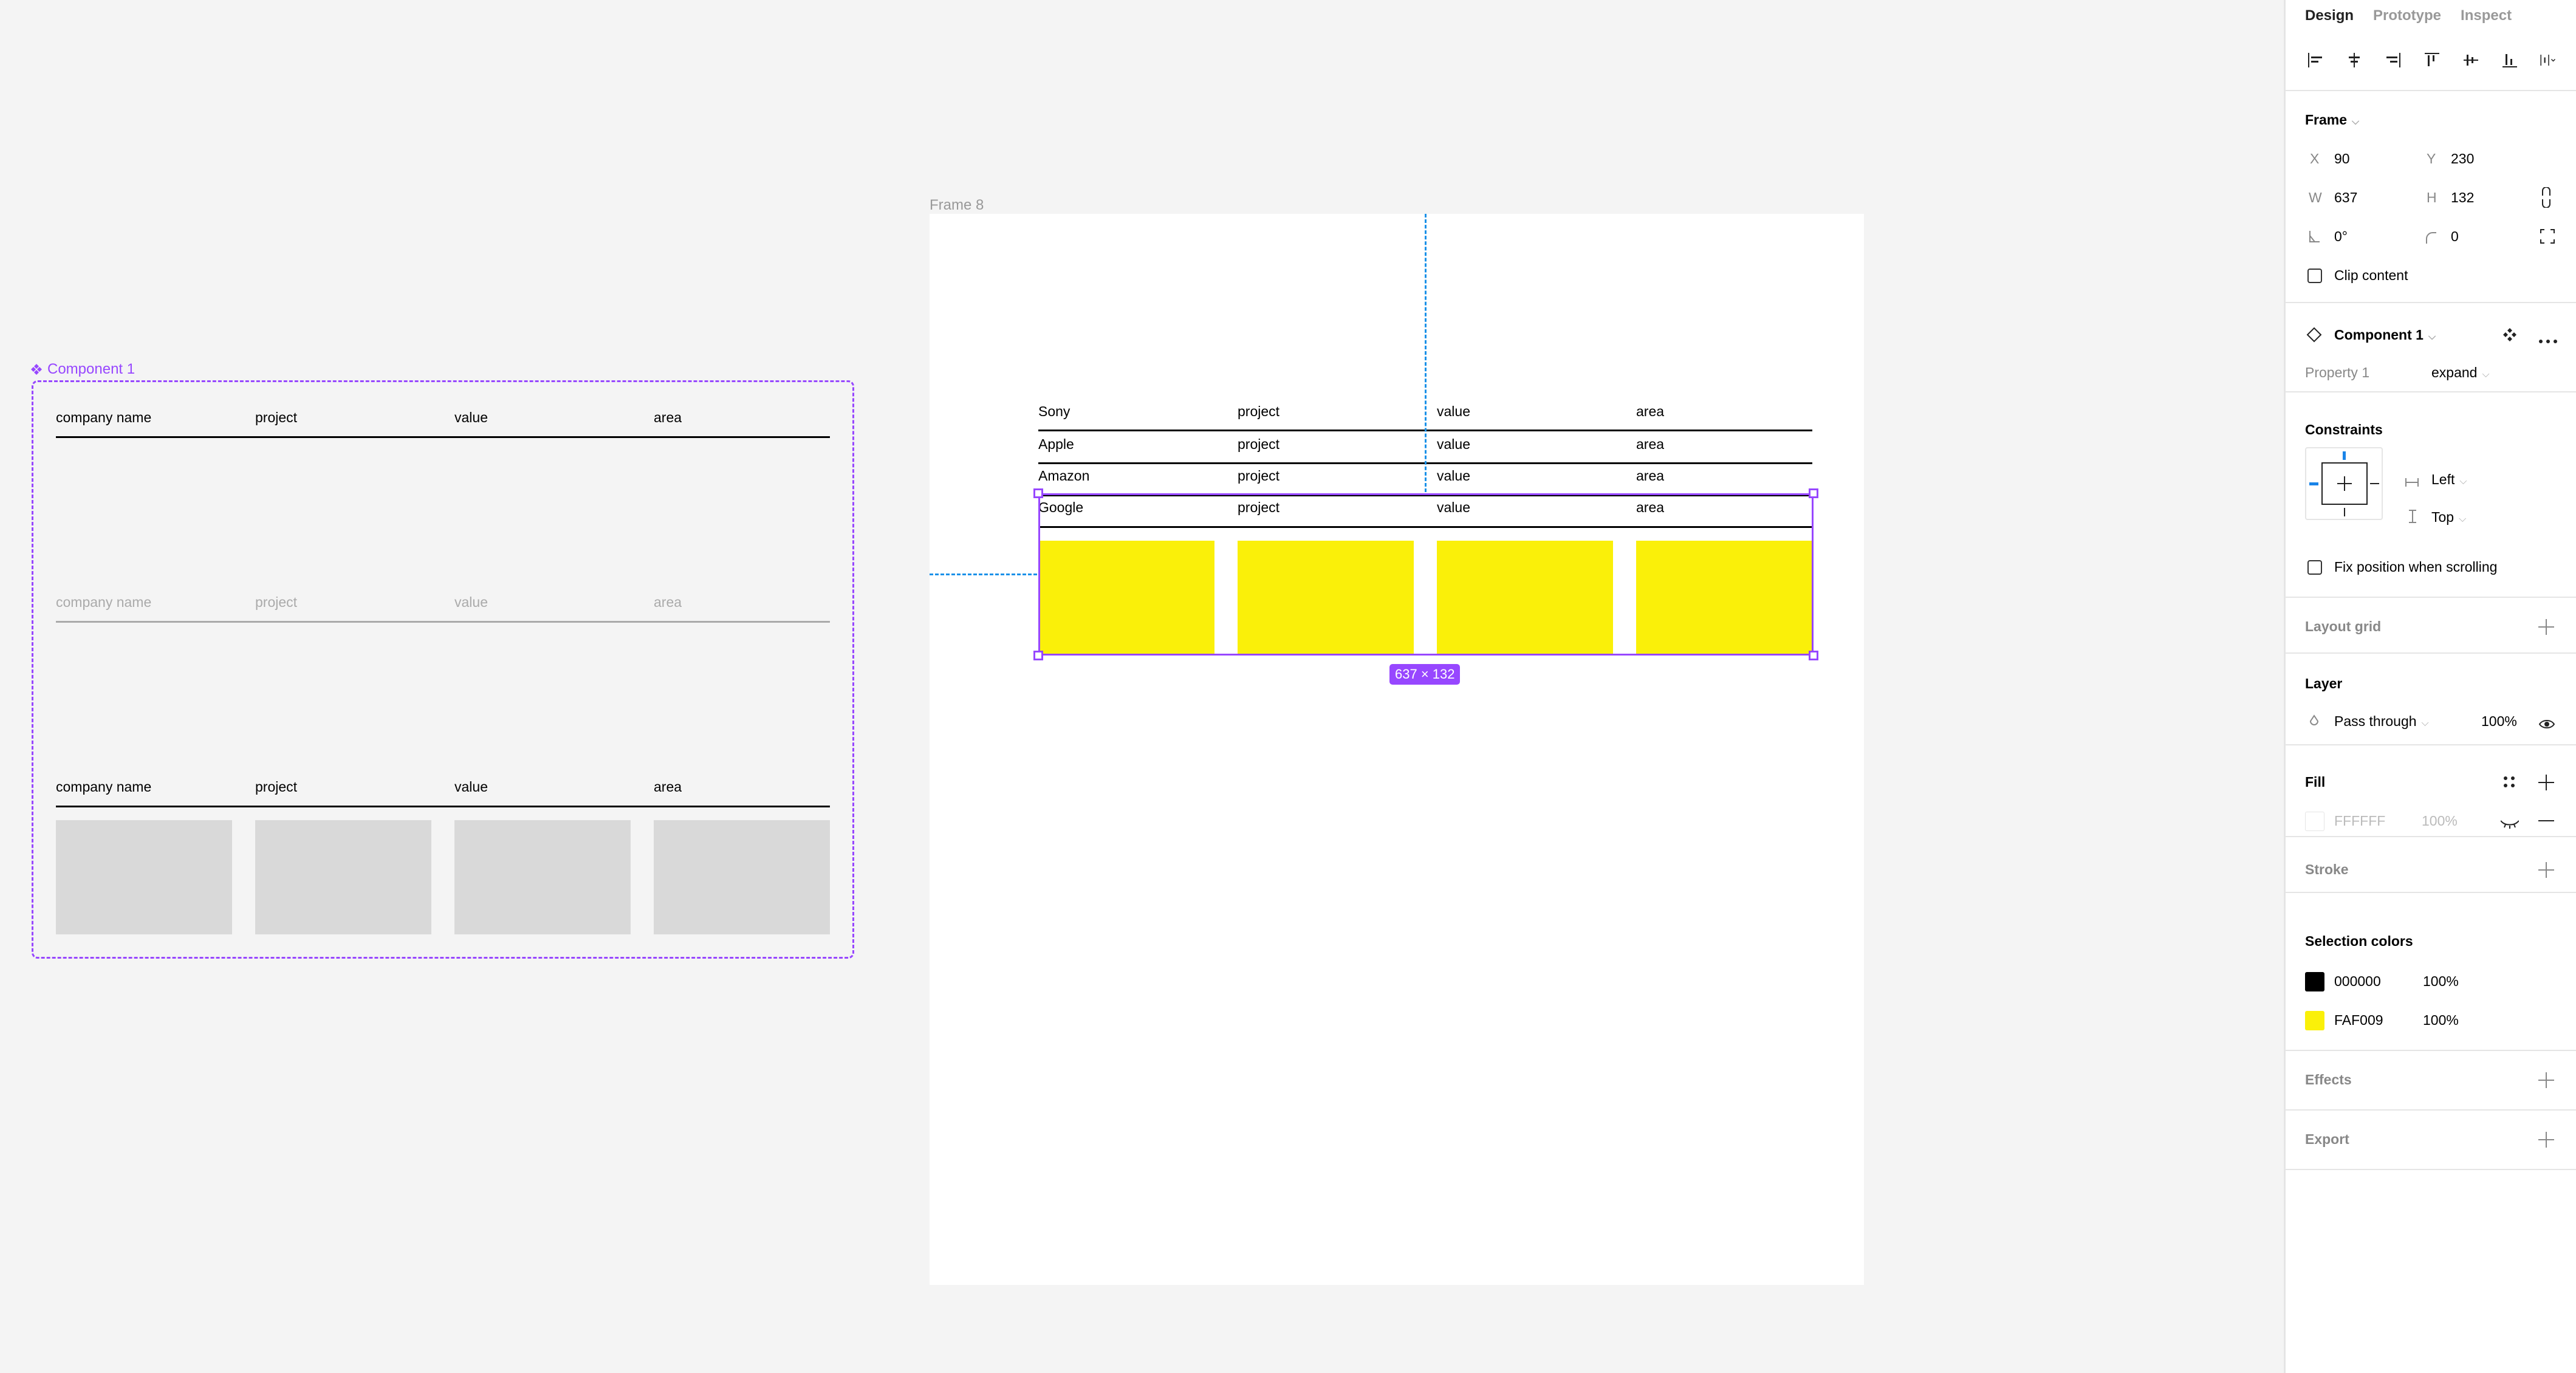 This screenshot has width=2576, height=1373. What do you see at coordinates (2471, 60) in the screenshot?
I see `align-vertical-center-icon` at bounding box center [2471, 60].